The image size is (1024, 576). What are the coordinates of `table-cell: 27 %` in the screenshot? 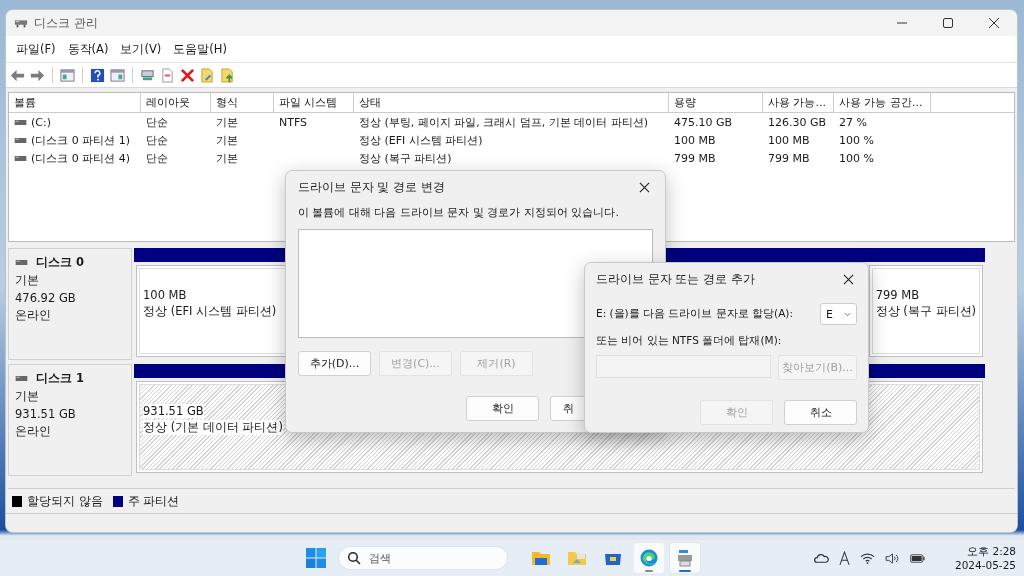 It's located at (853, 122).